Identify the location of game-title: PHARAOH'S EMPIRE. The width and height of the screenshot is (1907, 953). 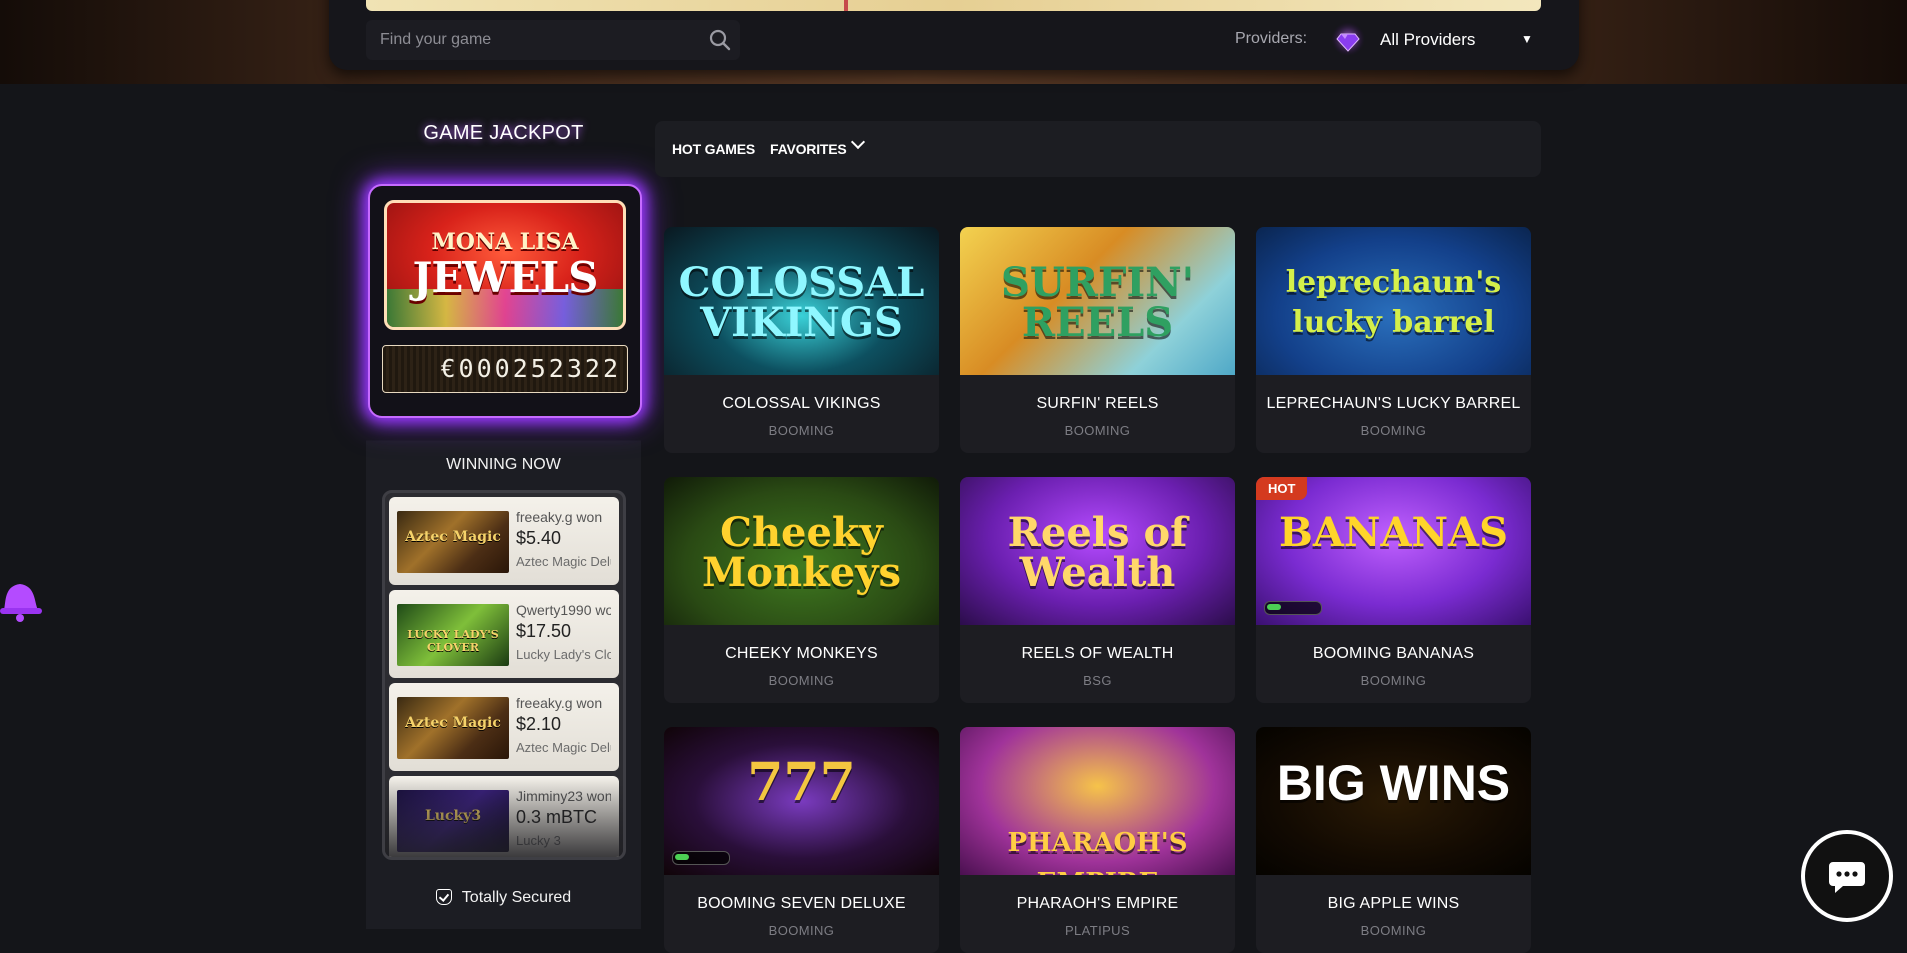
(1097, 903).